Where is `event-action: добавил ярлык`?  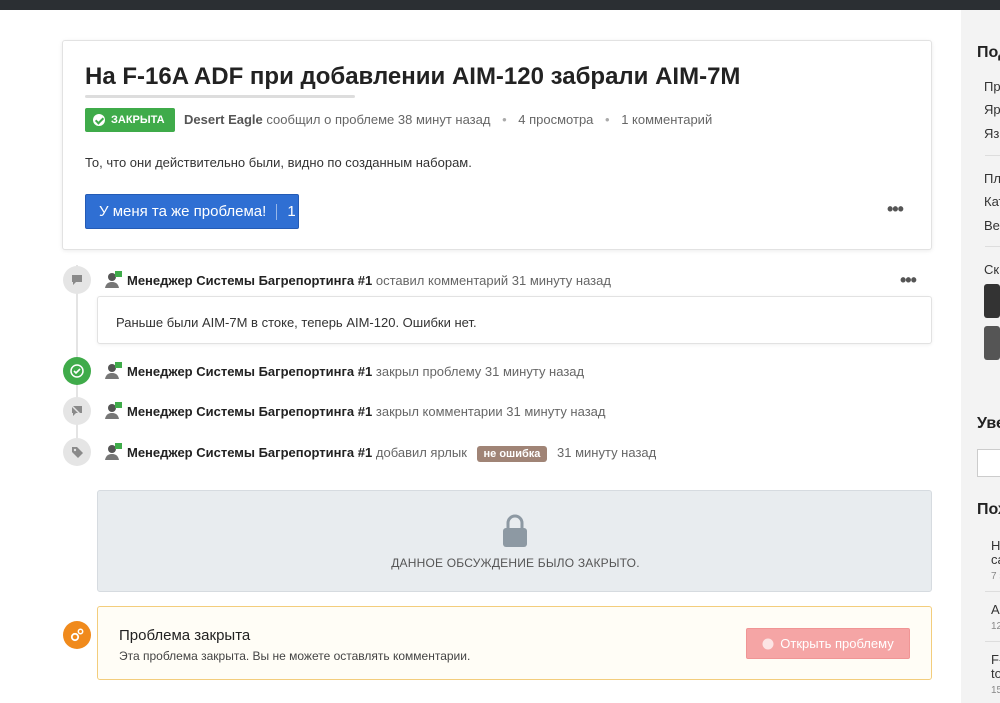 event-action: добавил ярлык is located at coordinates (421, 452).